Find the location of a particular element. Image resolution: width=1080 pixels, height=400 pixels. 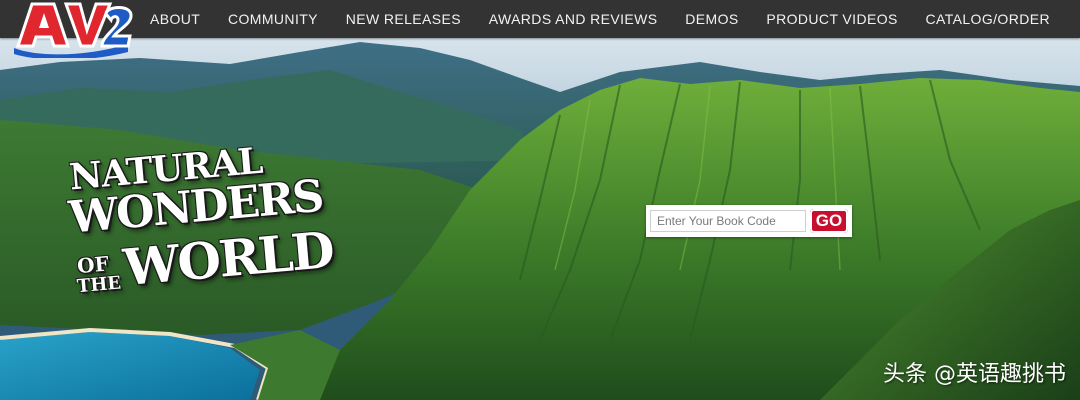

nav-item-awards-and-reviews: AWARDS AND REVIEWS is located at coordinates (573, 19).